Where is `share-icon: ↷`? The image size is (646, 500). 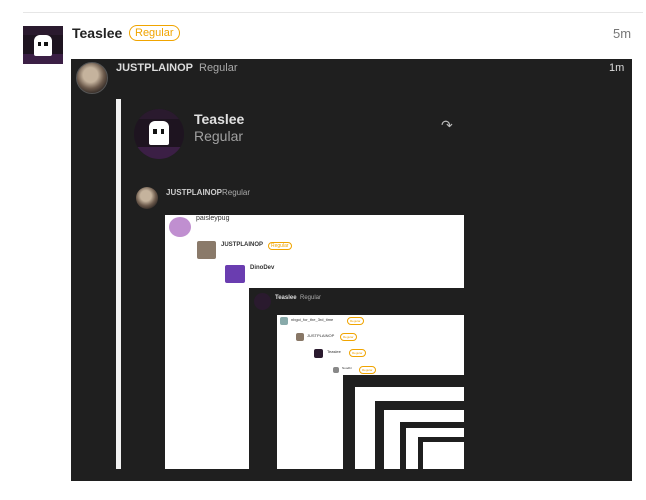
share-icon: ↷ is located at coordinates (447, 125).